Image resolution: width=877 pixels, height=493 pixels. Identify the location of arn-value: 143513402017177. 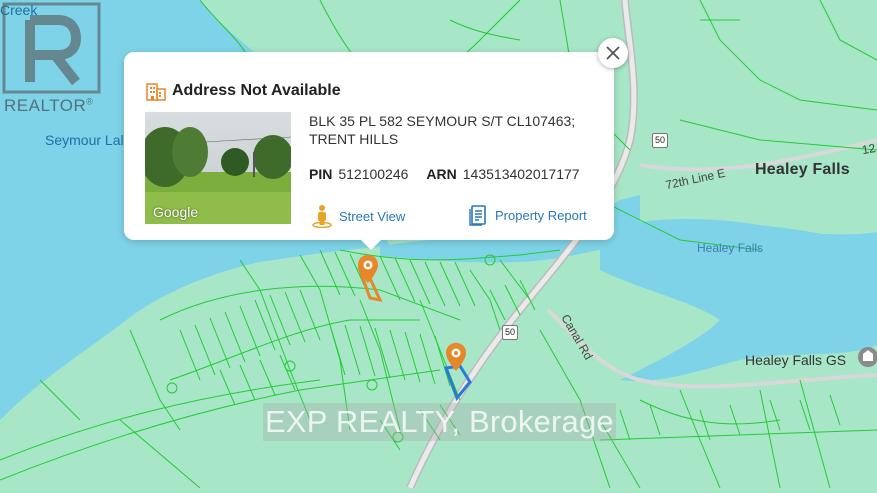
(521, 174).